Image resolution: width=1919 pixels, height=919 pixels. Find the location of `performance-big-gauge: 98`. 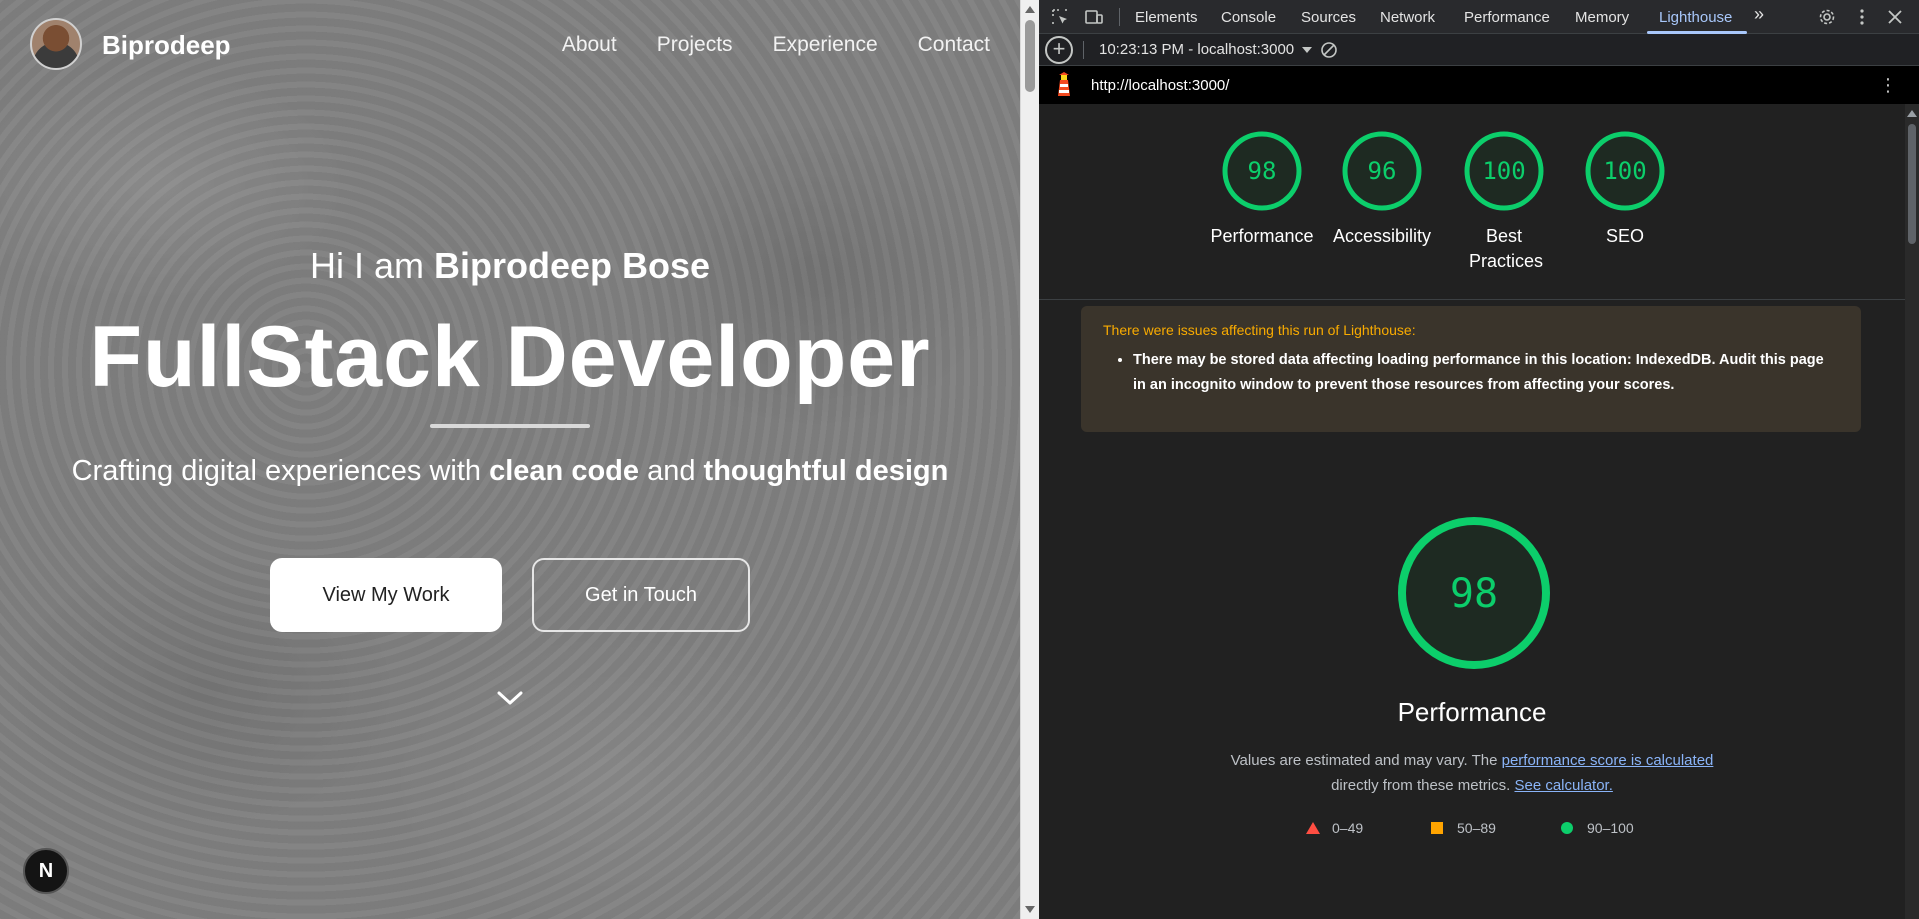

performance-big-gauge: 98 is located at coordinates (1474, 593).